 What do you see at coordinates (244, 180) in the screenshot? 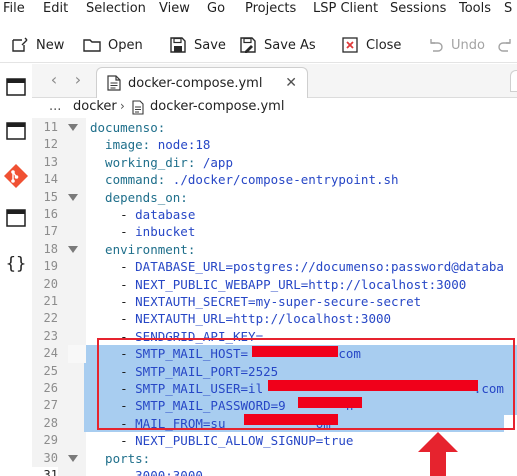
I see `code-text: command: ./docker/compose-entrypoint.sh` at bounding box center [244, 180].